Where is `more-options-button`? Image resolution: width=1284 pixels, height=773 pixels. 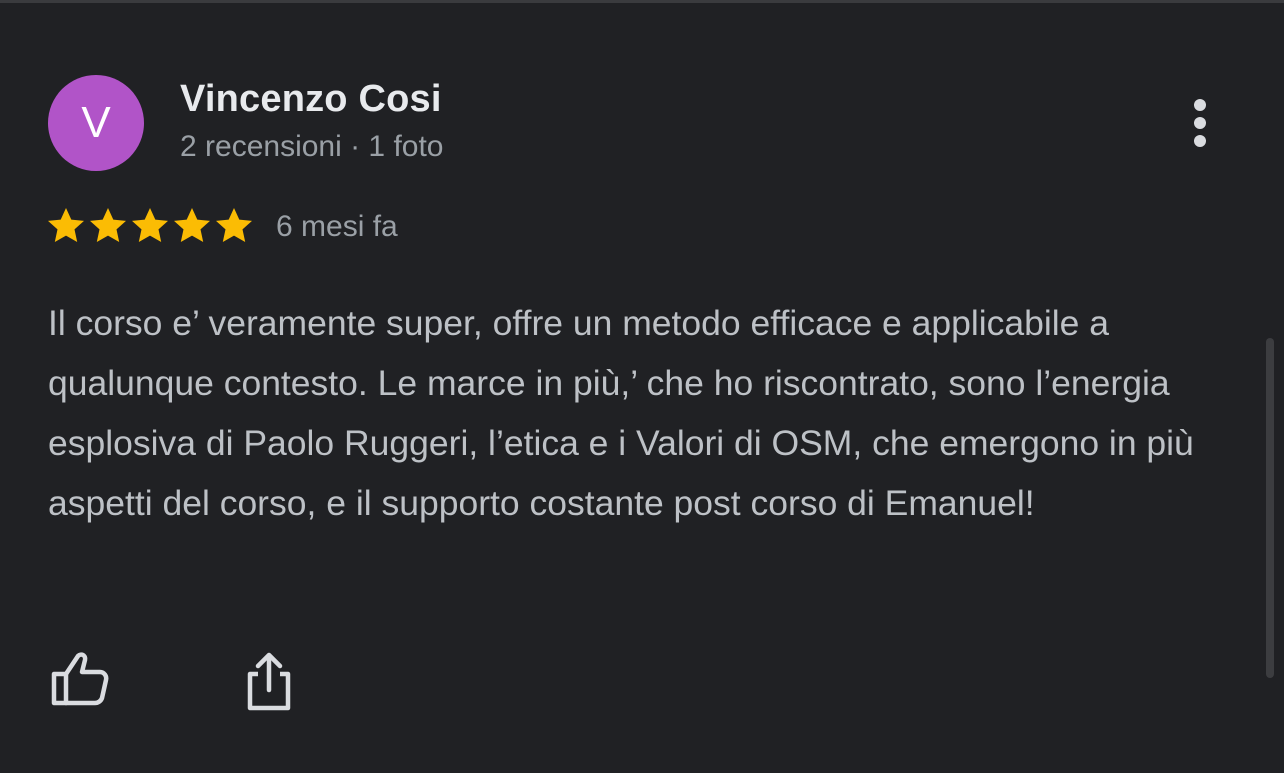 more-options-button is located at coordinates (1200, 123).